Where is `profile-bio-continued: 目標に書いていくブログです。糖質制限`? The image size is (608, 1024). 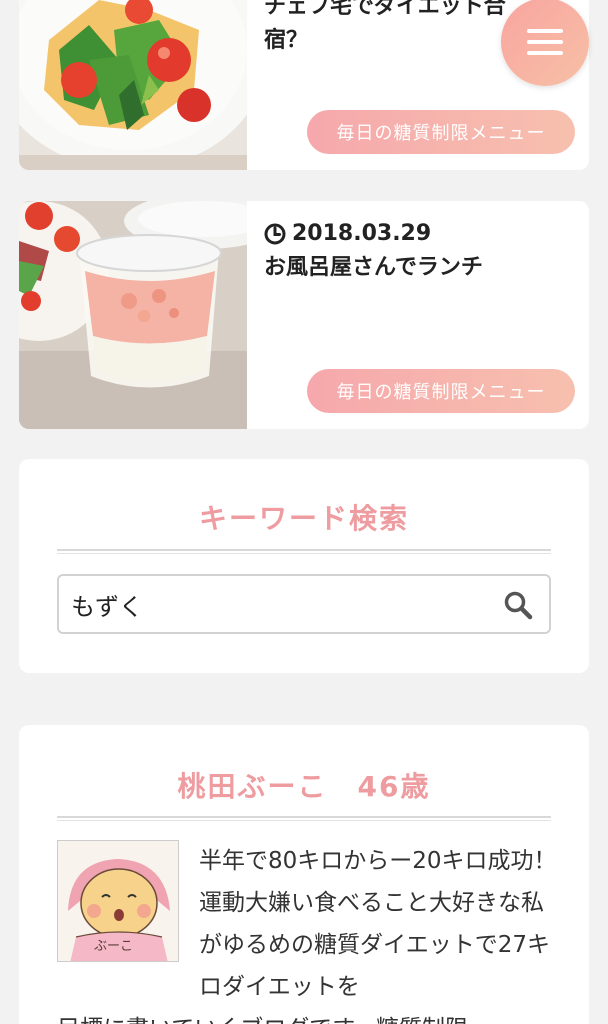
profile-bio-continued: 目標に書いていくブログです。糖質制限 is located at coordinates (310, 1016).